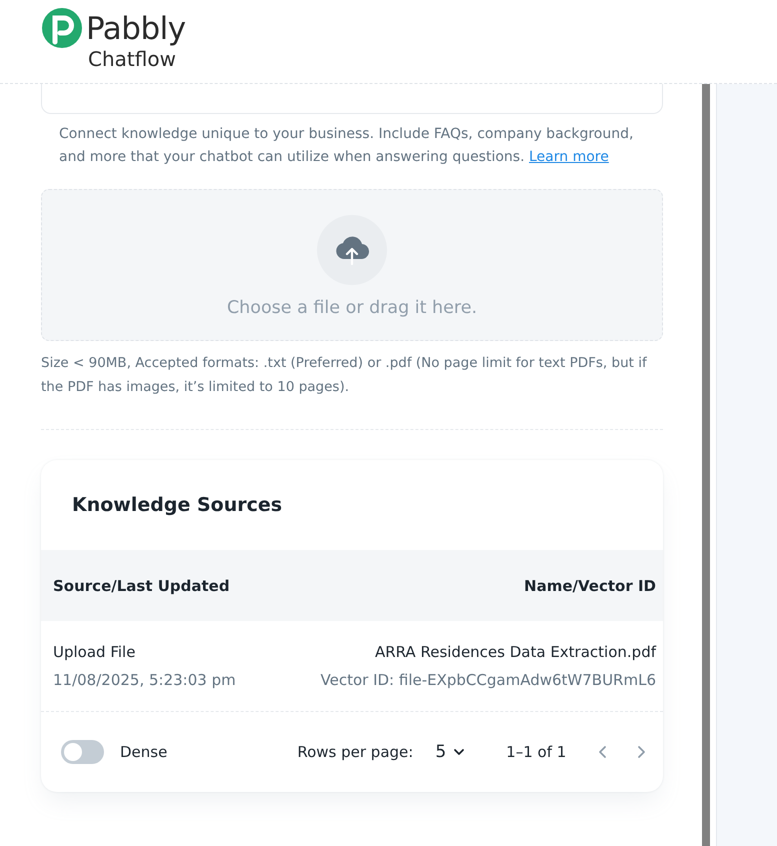 This screenshot has height=846, width=777. What do you see at coordinates (94, 652) in the screenshot?
I see `table-cell-text: Upload File` at bounding box center [94, 652].